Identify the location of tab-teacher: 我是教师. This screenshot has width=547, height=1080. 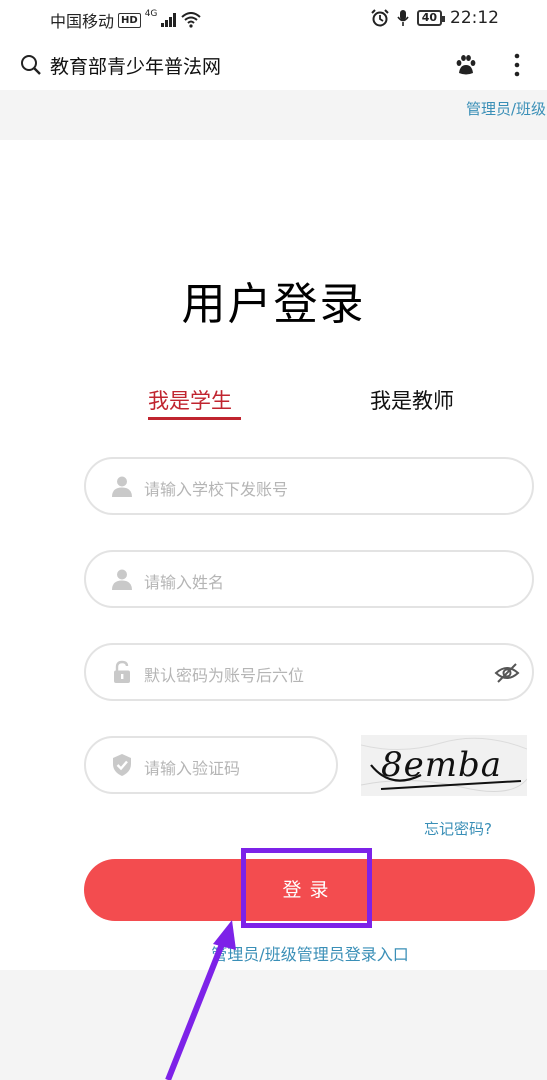
(412, 400).